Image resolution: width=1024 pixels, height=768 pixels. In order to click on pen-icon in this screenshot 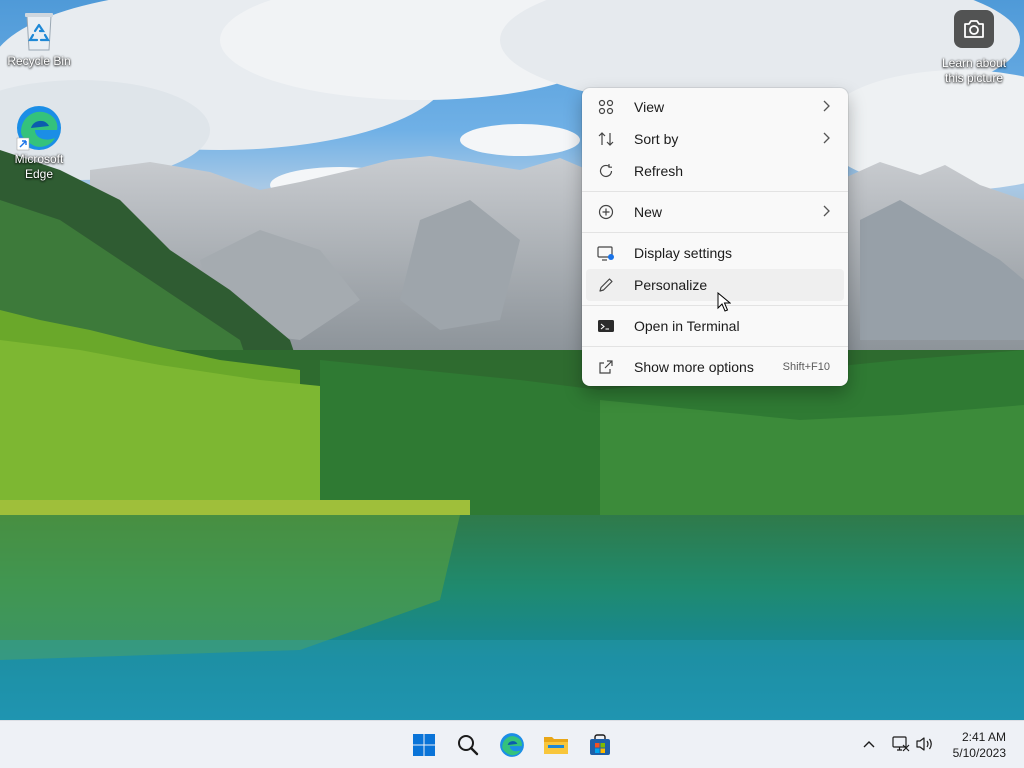, I will do `click(606, 285)`.